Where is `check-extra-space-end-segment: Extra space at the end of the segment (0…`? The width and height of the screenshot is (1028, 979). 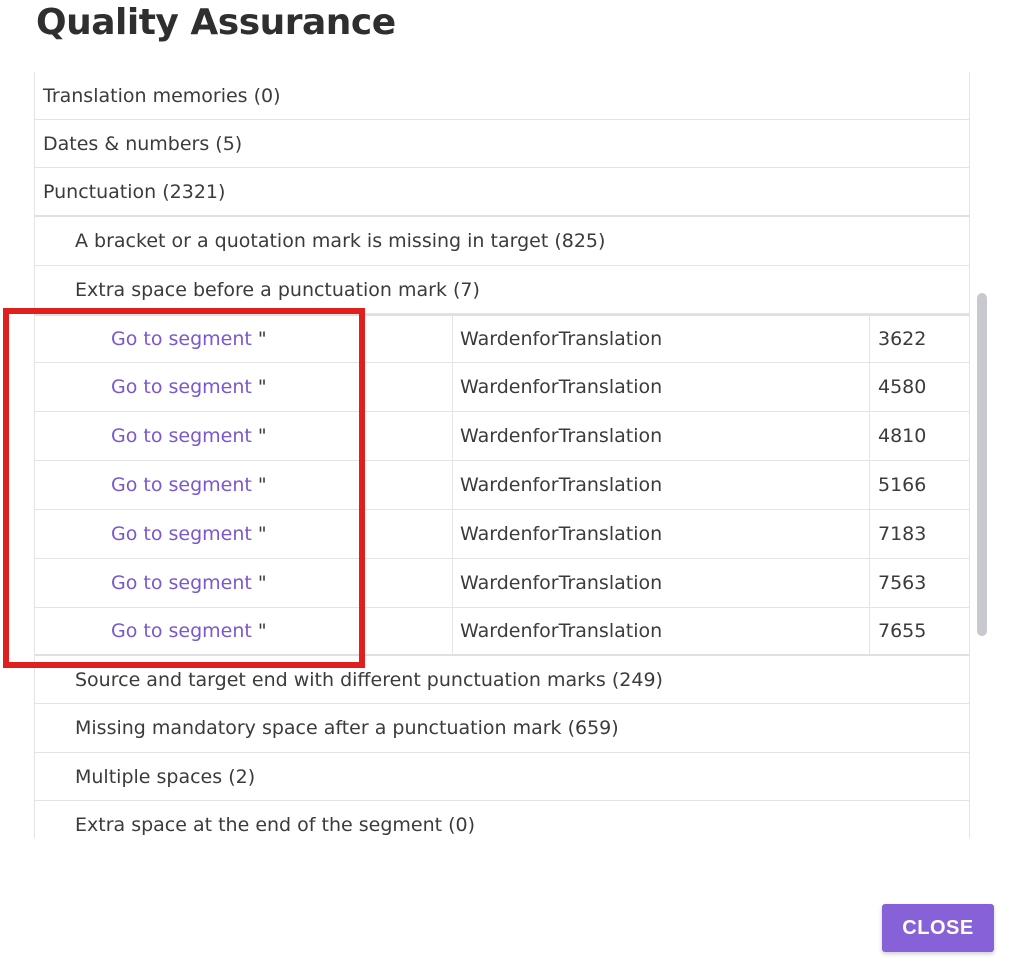 check-extra-space-end-segment: Extra space at the end of the segment (0… is located at coordinates (502, 819).